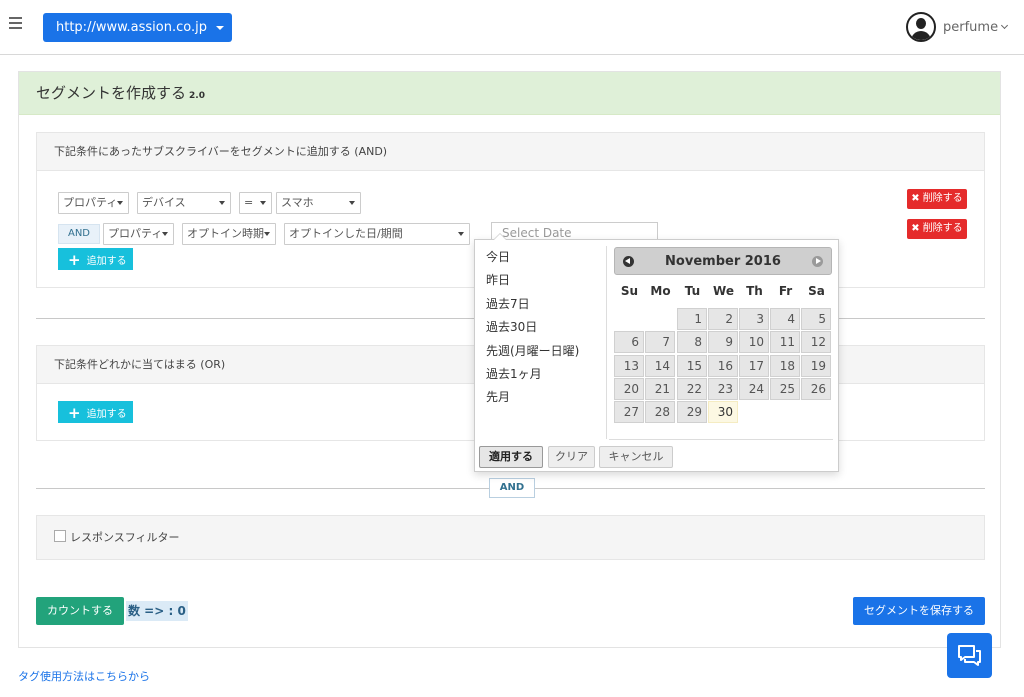 The width and height of the screenshot is (1024, 697). What do you see at coordinates (937, 229) in the screenshot?
I see `delete-button-2: ✖ 削除する` at bounding box center [937, 229].